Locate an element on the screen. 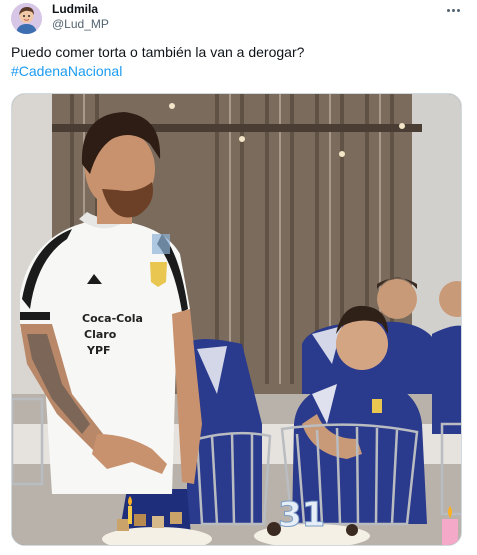 The height and width of the screenshot is (555, 477). hashtag-link: #CadenaNacional is located at coordinates (236, 71).